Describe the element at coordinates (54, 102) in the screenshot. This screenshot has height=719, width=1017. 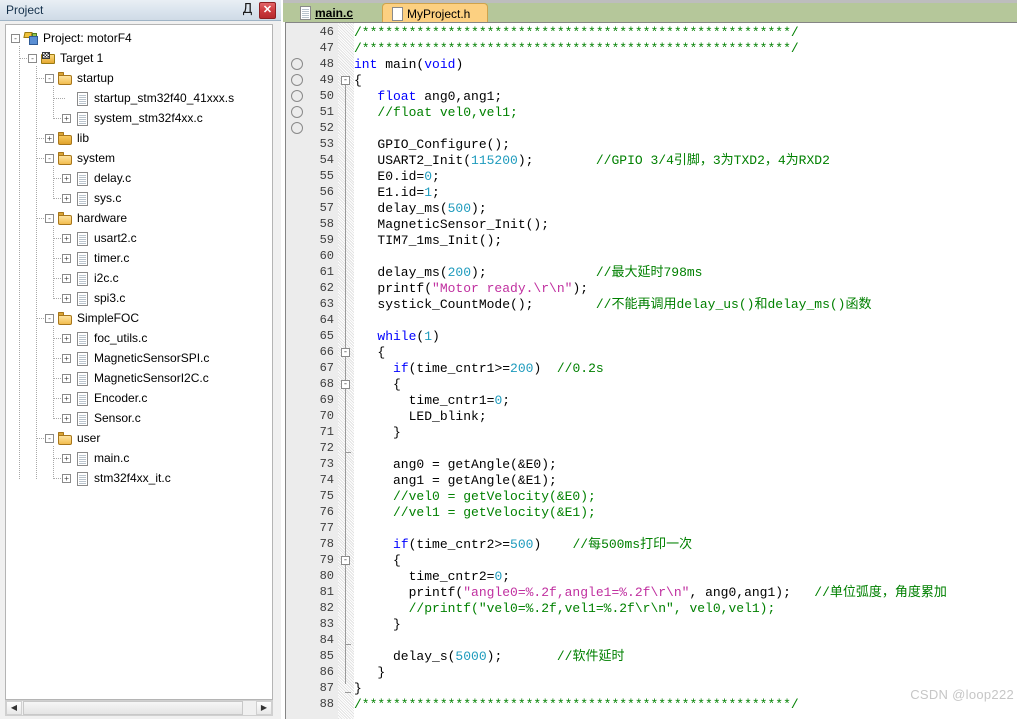
I see `tree-connector` at that location.